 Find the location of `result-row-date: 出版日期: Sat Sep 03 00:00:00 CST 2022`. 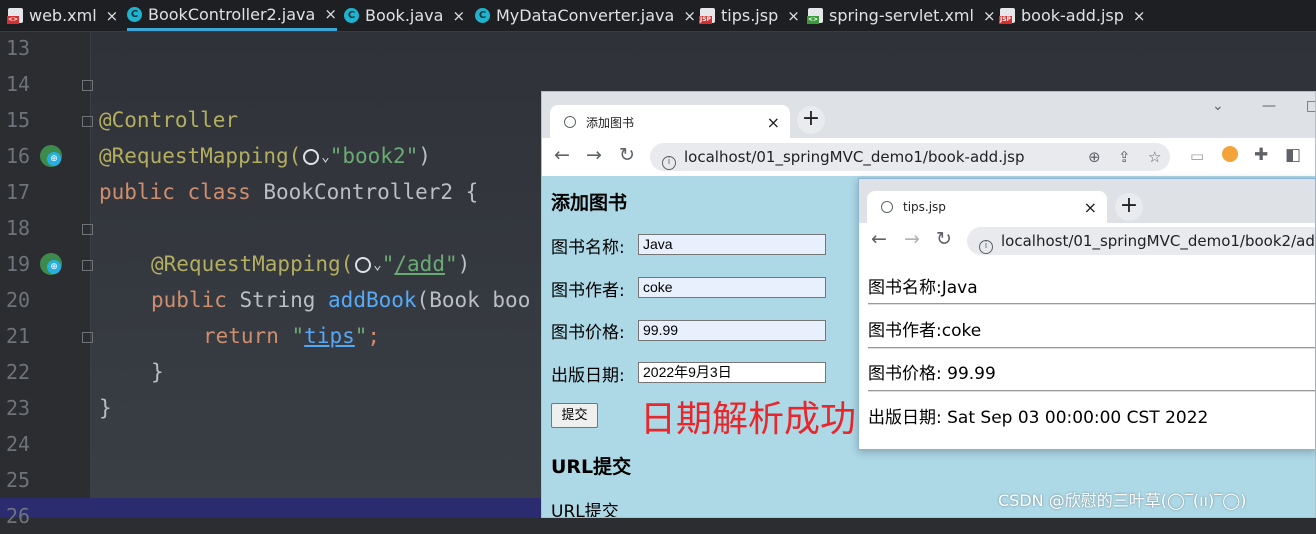

result-row-date: 出版日期: Sat Sep 03 00:00:00 CST 2022 is located at coordinates (1038, 415).